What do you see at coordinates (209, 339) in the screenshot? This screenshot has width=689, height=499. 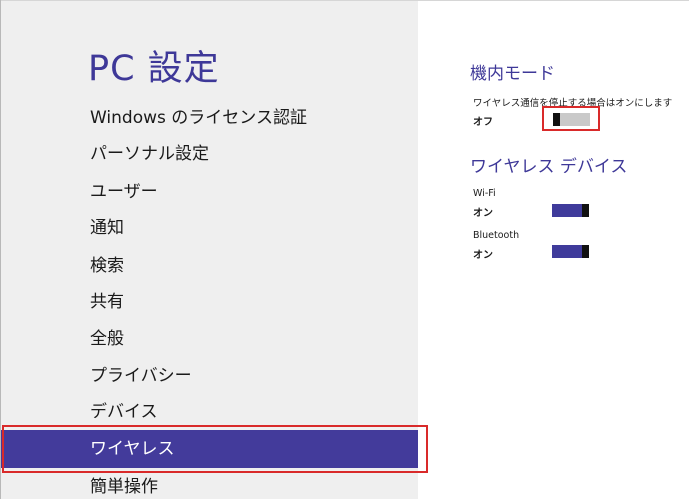 I see `nav-item-general: 全般` at bounding box center [209, 339].